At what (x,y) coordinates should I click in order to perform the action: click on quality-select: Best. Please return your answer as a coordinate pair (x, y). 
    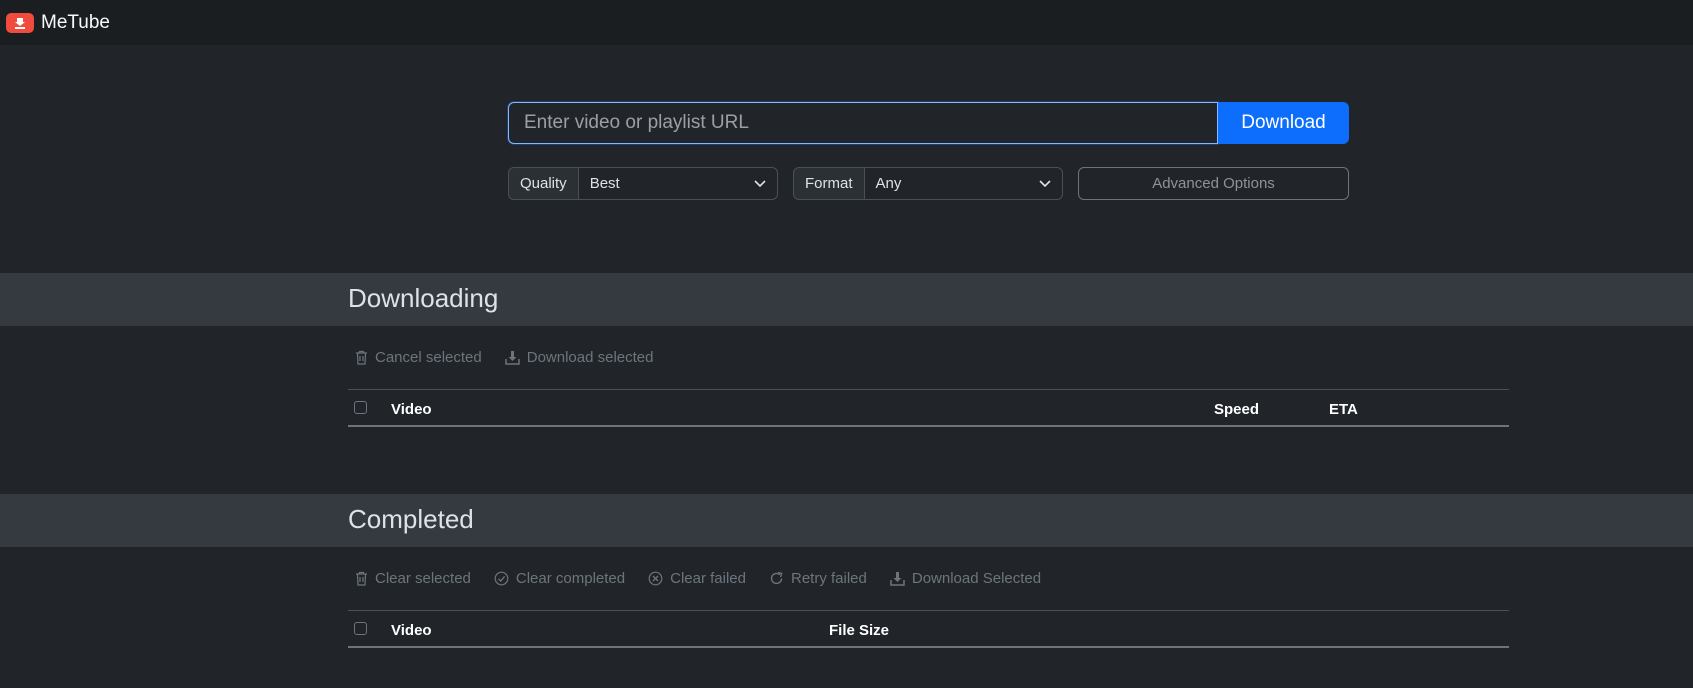
    Looking at the image, I should click on (677, 183).